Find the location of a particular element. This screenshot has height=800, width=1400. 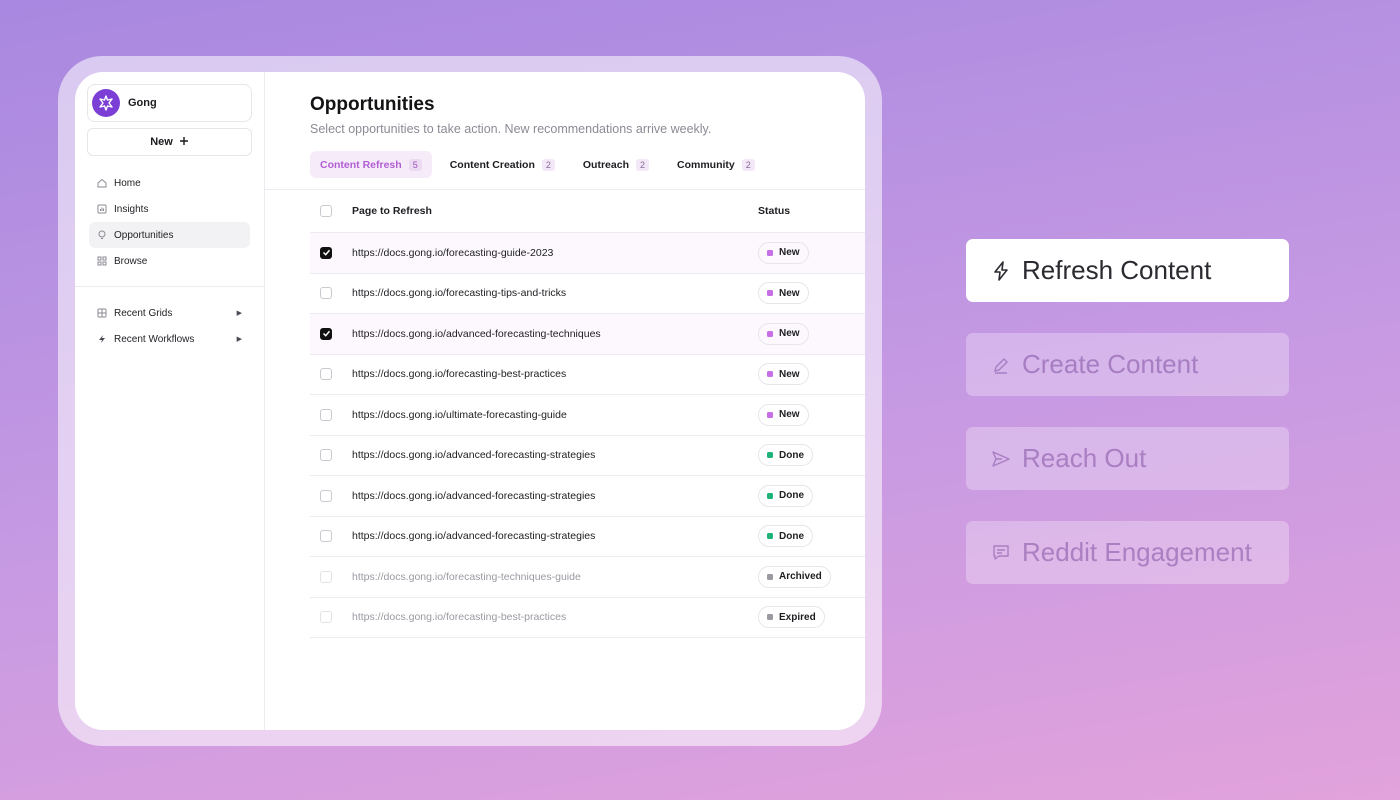

lightbulb-icon is located at coordinates (102, 235).